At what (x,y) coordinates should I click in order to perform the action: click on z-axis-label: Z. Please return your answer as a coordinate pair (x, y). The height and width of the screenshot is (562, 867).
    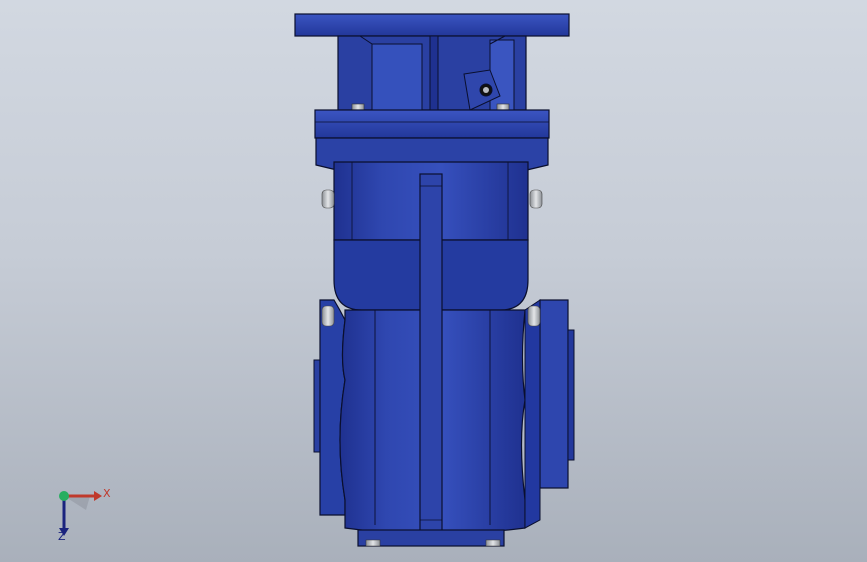
    Looking at the image, I should click on (62, 536).